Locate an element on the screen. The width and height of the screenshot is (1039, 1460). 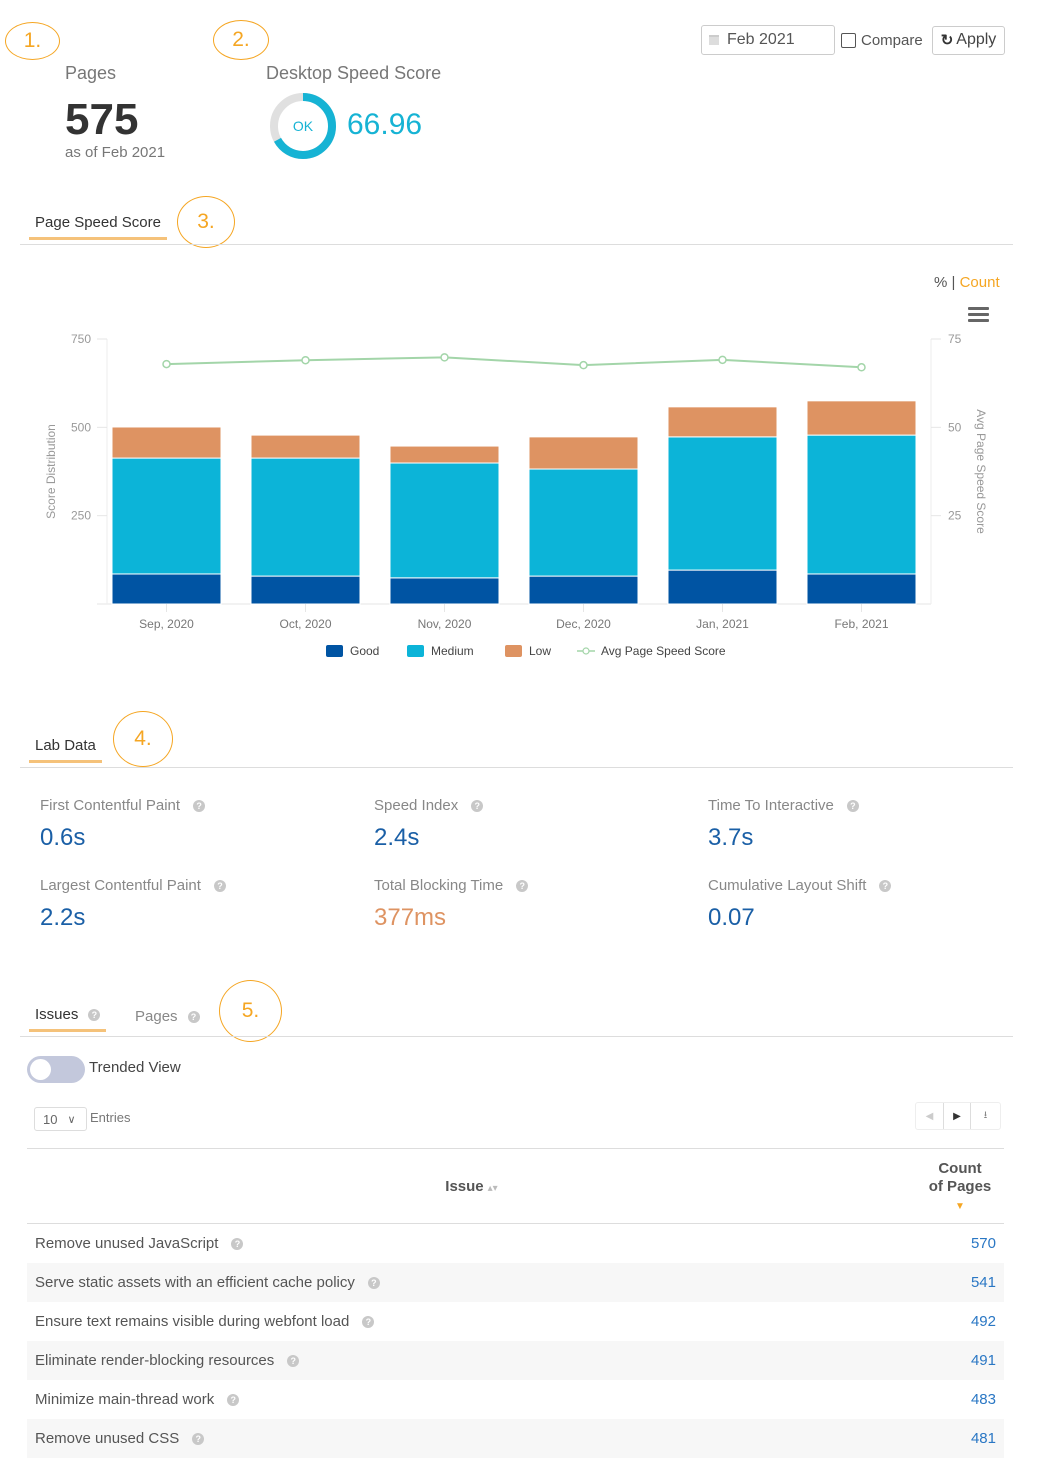
tab-pages: Pages? is located at coordinates (167, 1020).